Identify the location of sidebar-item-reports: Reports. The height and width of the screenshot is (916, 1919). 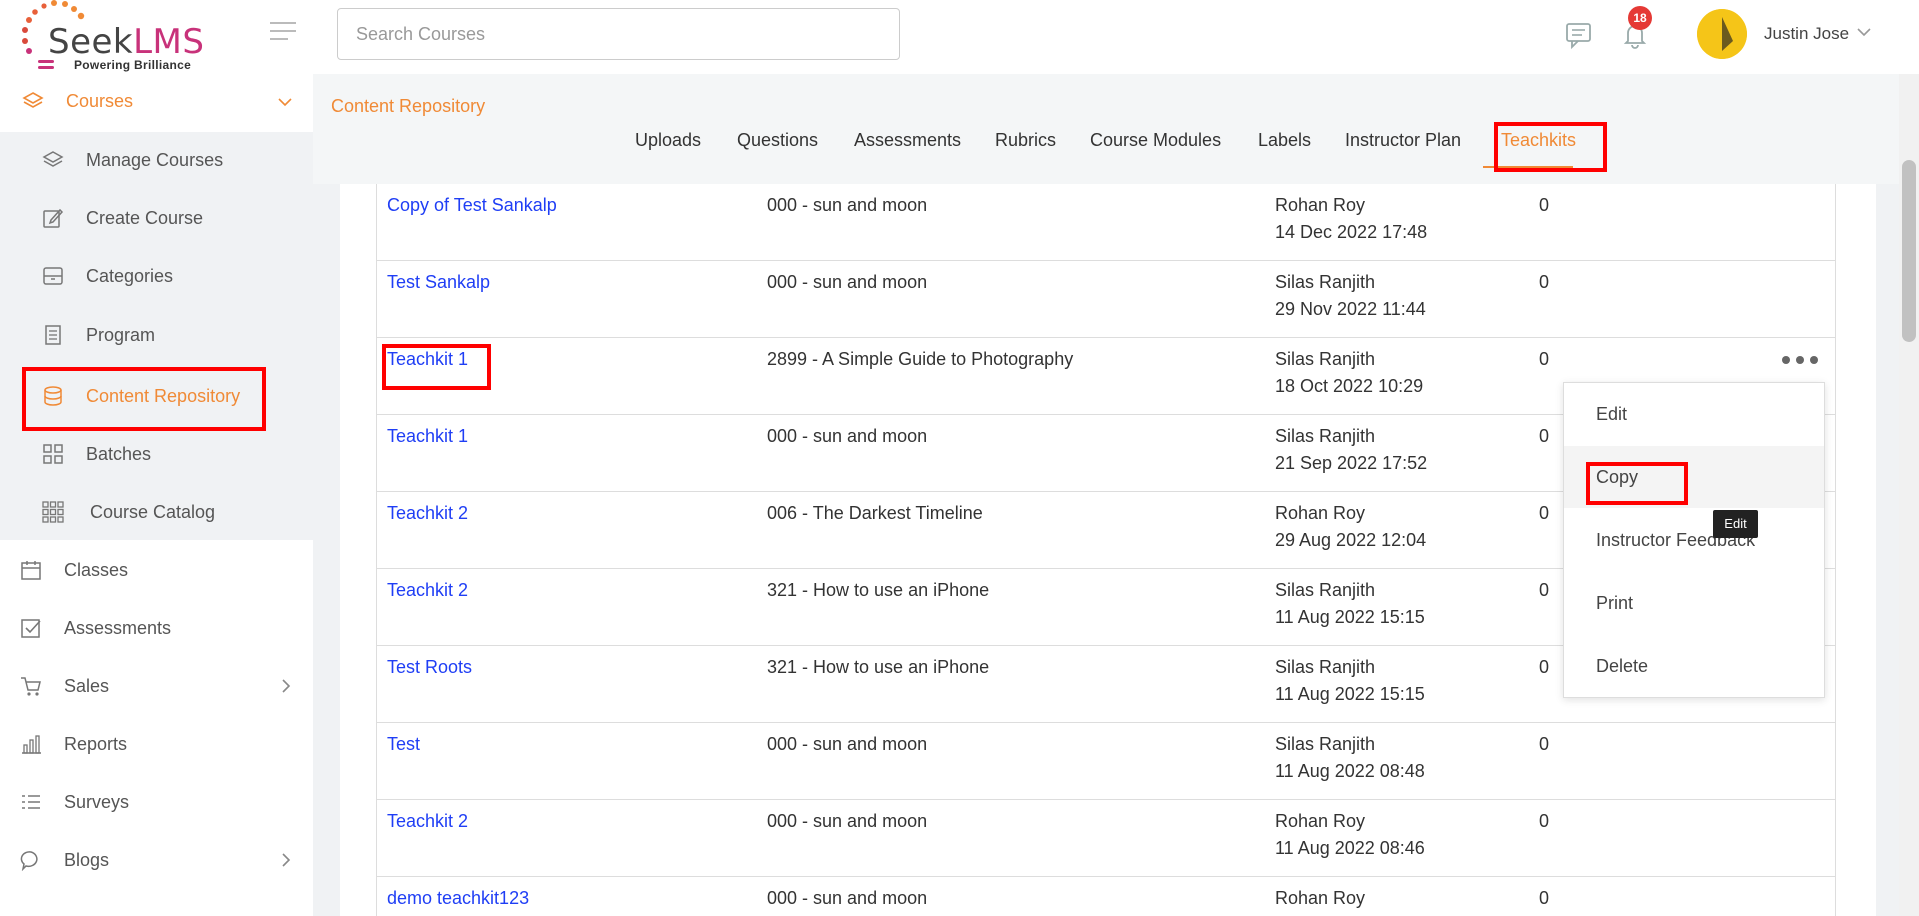
(72, 744).